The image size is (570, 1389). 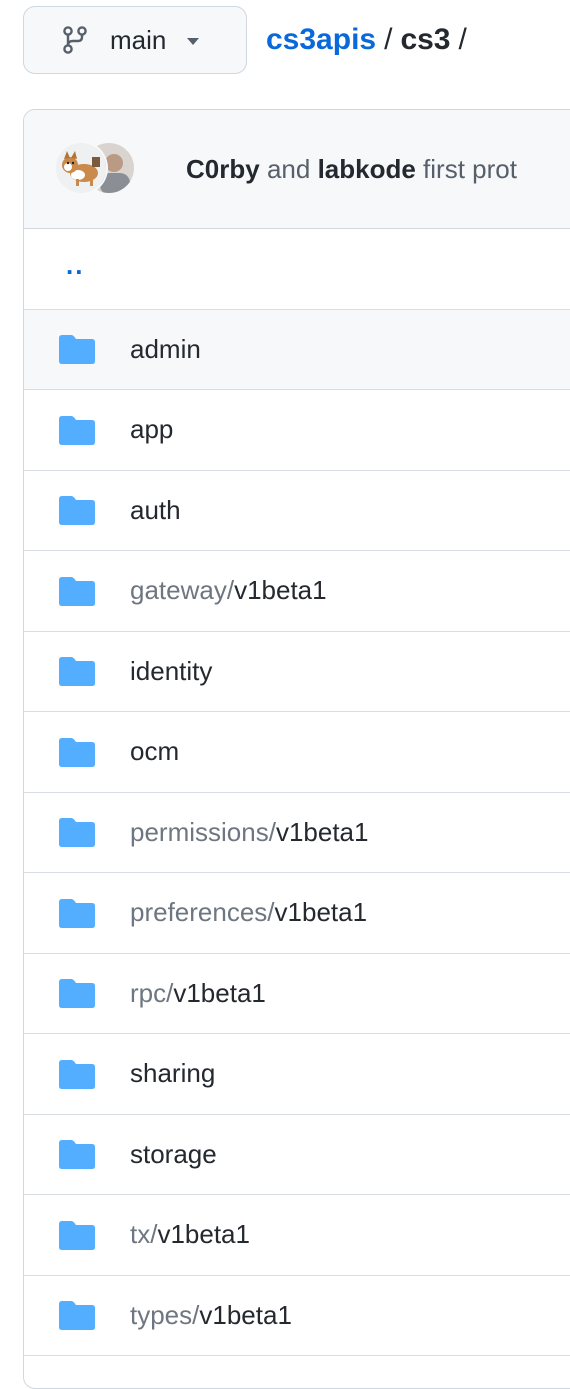 I want to click on file-row: gateway/v1beta1, so click(x=297, y=591).